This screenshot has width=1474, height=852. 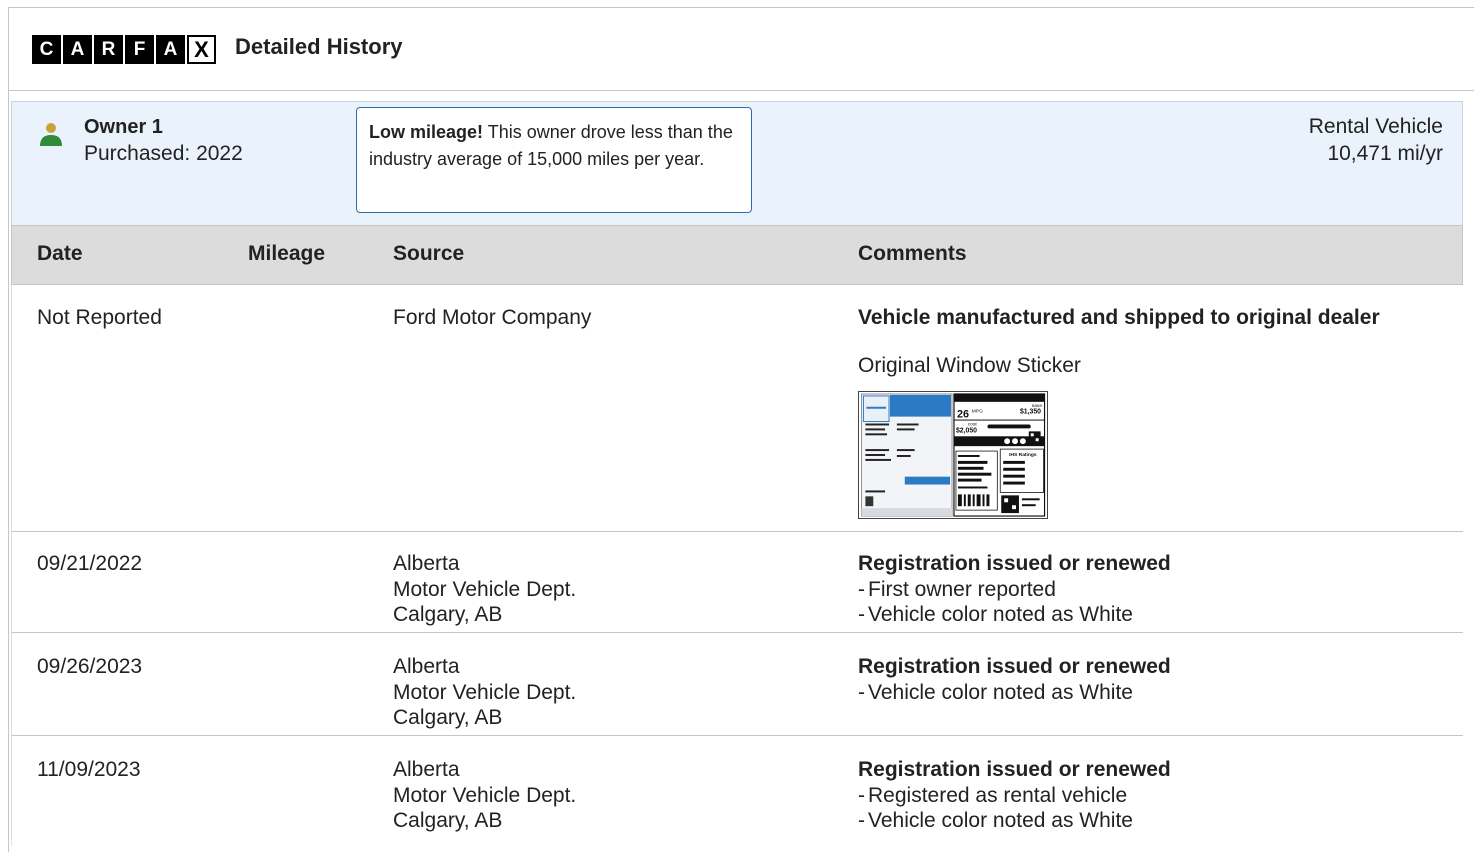 I want to click on history-table-header: Date Mileage Source Comments, so click(x=737, y=255).